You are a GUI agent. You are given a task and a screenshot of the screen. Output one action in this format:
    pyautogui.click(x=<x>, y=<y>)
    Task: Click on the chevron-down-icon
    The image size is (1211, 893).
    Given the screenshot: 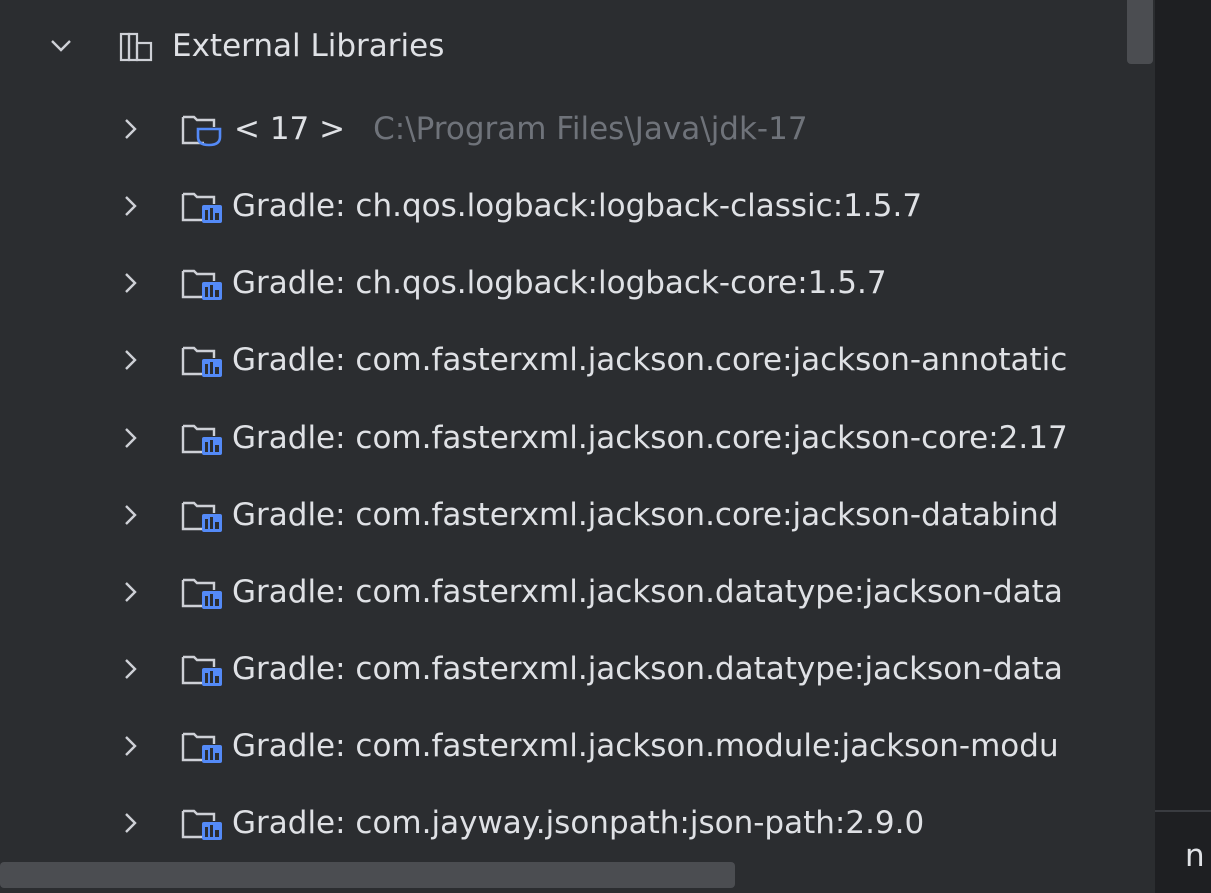 What is the action you would take?
    pyautogui.click(x=61, y=46)
    